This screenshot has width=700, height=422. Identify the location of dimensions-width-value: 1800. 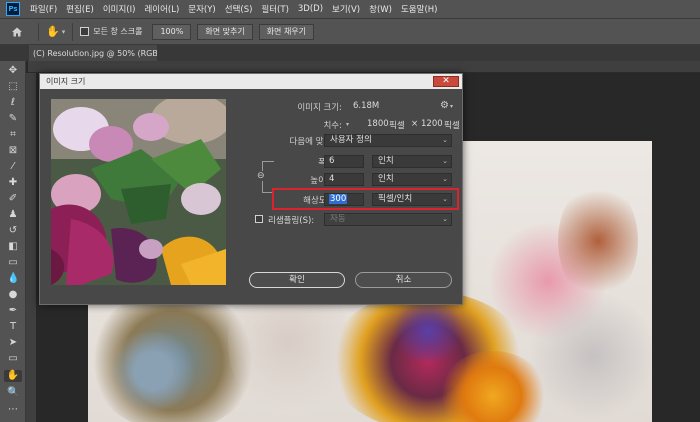
(378, 124).